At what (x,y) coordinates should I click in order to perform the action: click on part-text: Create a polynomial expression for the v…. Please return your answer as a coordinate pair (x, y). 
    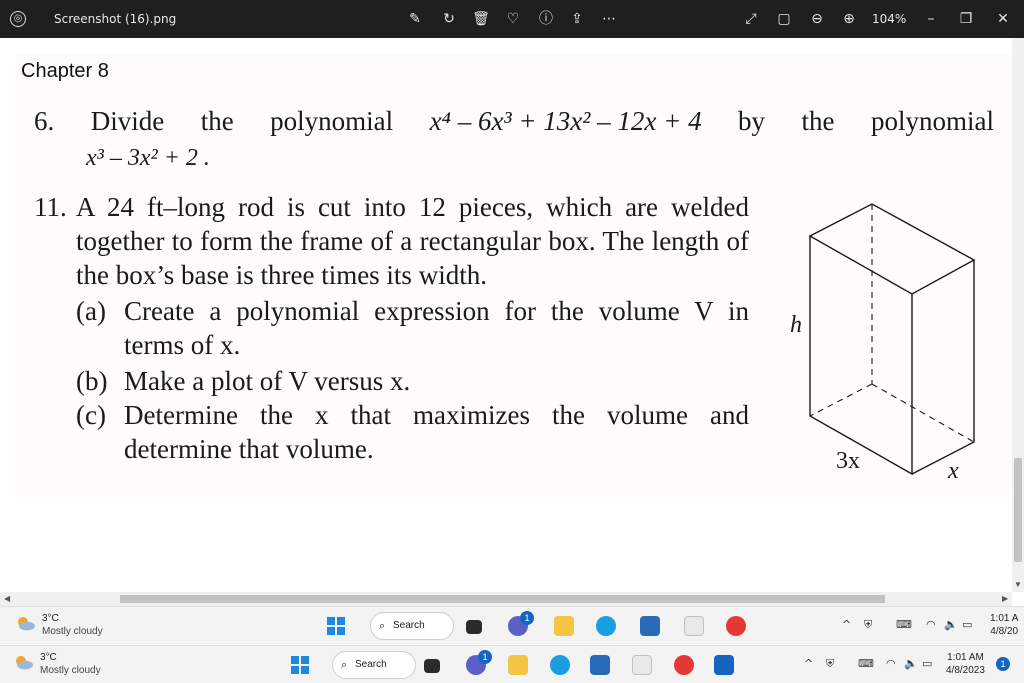
    Looking at the image, I should click on (436, 328).